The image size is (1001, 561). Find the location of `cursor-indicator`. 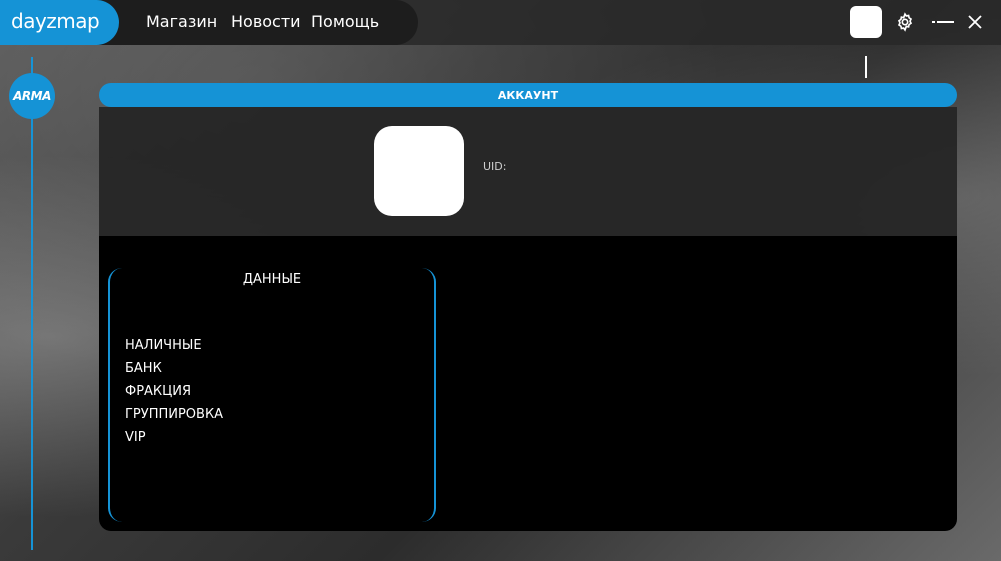

cursor-indicator is located at coordinates (866, 67).